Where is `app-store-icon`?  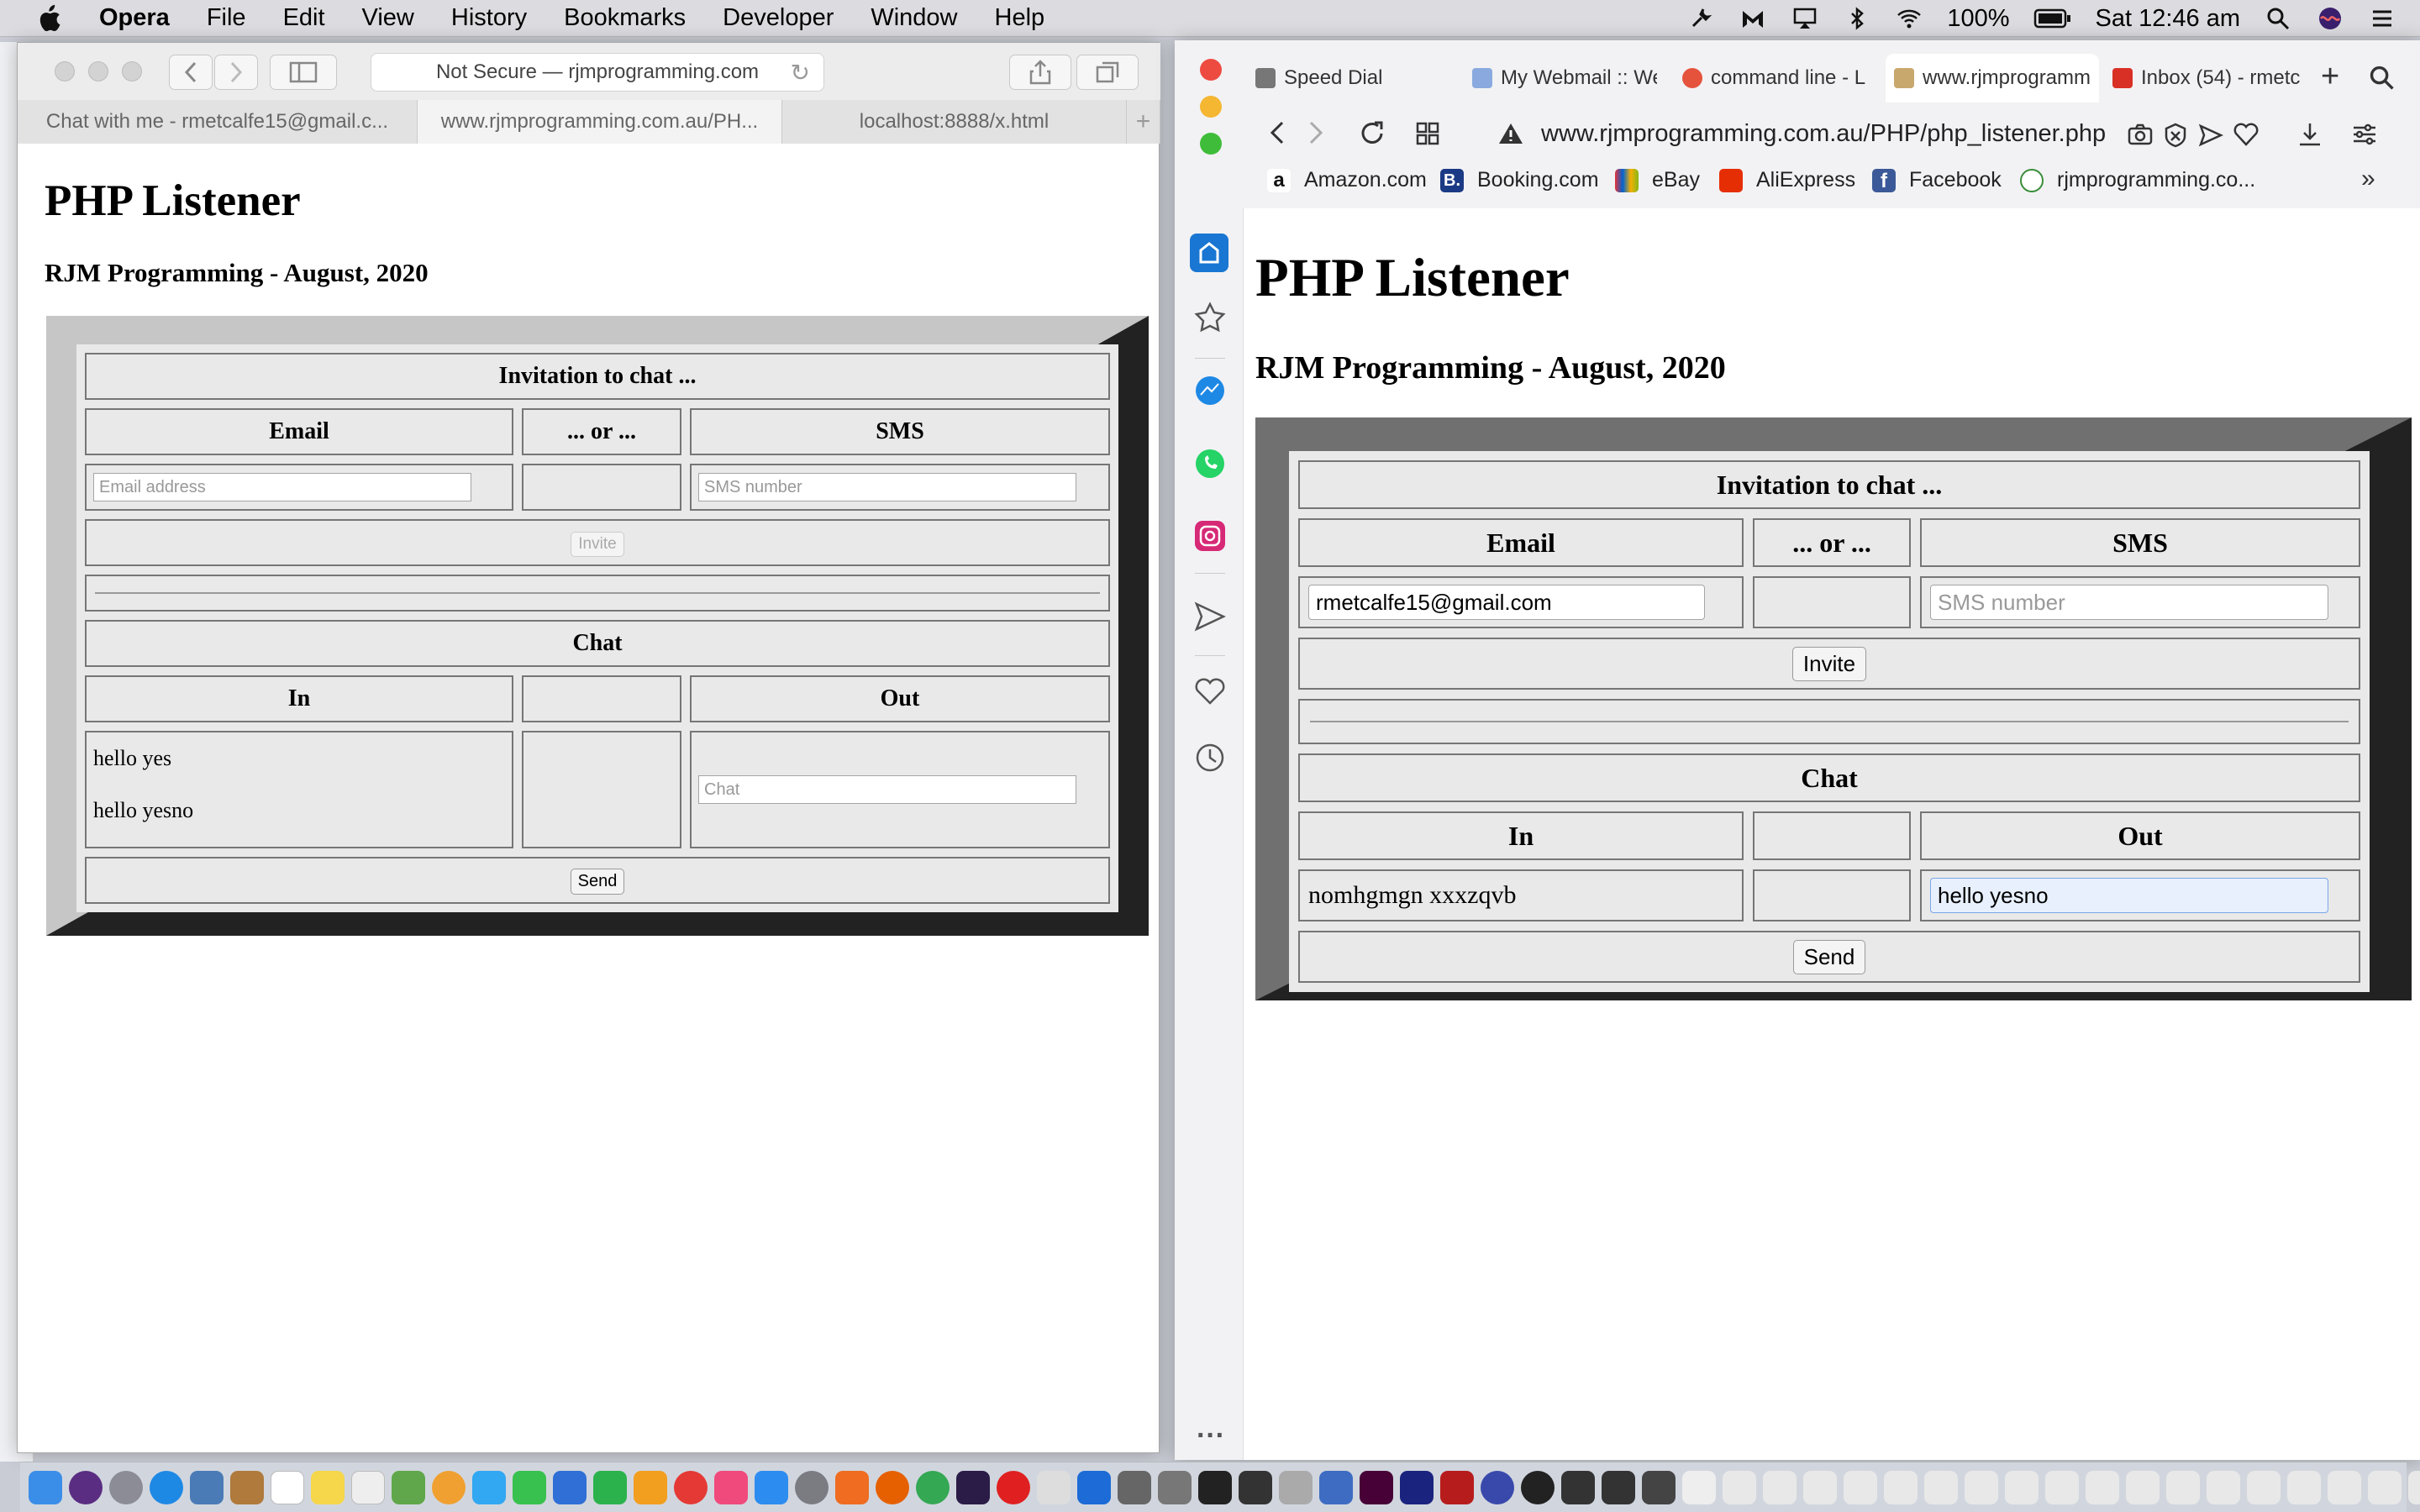
app-store-icon is located at coordinates (771, 1487).